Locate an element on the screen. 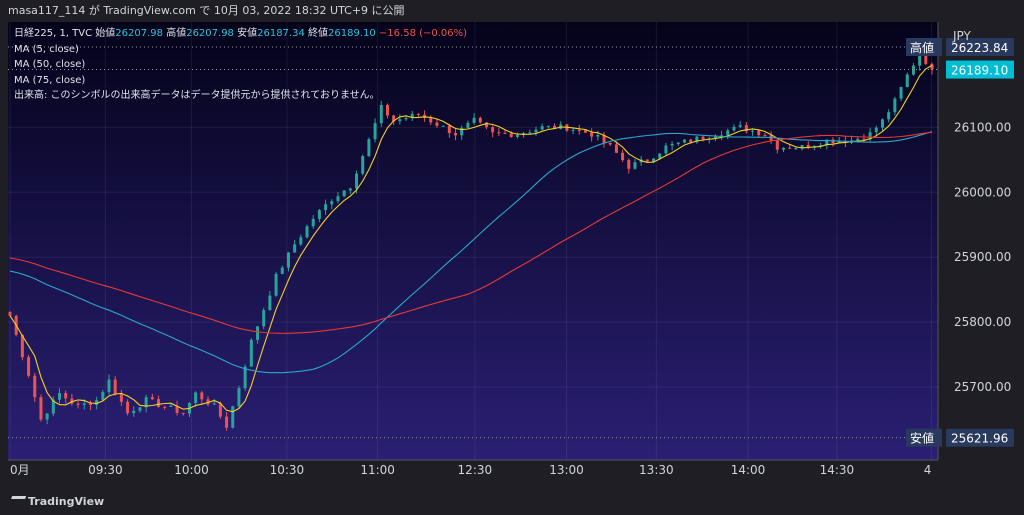 The width and height of the screenshot is (1024, 515). low-value: 26187.34 is located at coordinates (281, 33).